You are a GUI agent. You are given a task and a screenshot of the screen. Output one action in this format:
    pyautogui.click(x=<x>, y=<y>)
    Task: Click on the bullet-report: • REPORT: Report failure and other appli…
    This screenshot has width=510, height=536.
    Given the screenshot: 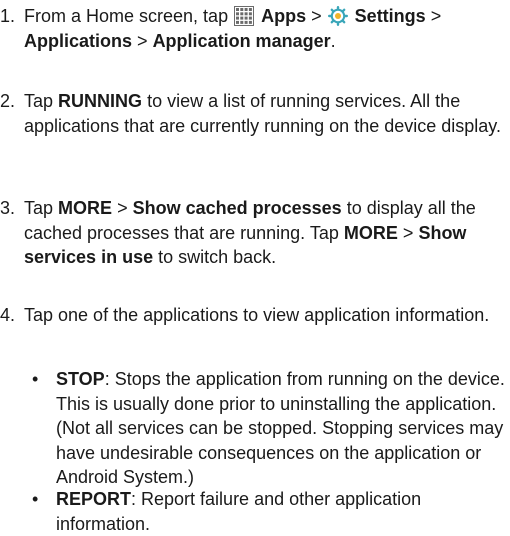 What is the action you would take?
    pyautogui.click(x=265, y=511)
    